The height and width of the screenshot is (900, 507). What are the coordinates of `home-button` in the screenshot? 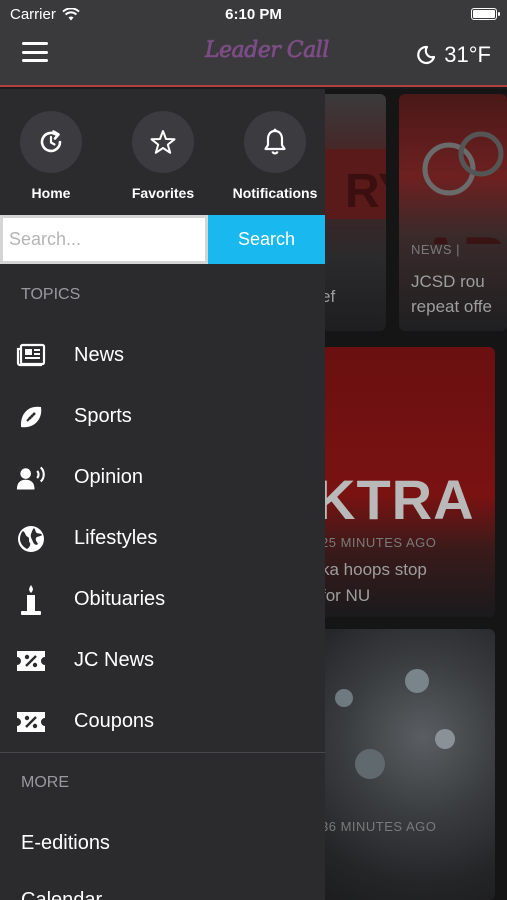 It's located at (51, 142).